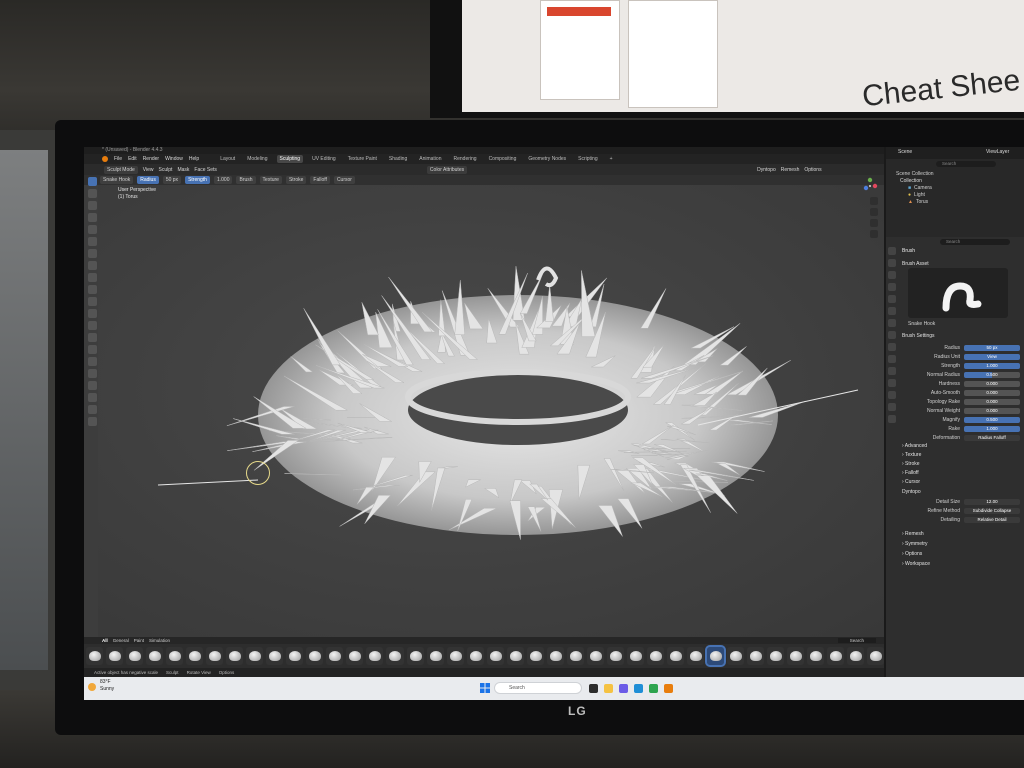 This screenshot has width=1024, height=768. I want to click on particles-tab-icon, so click(892, 359).